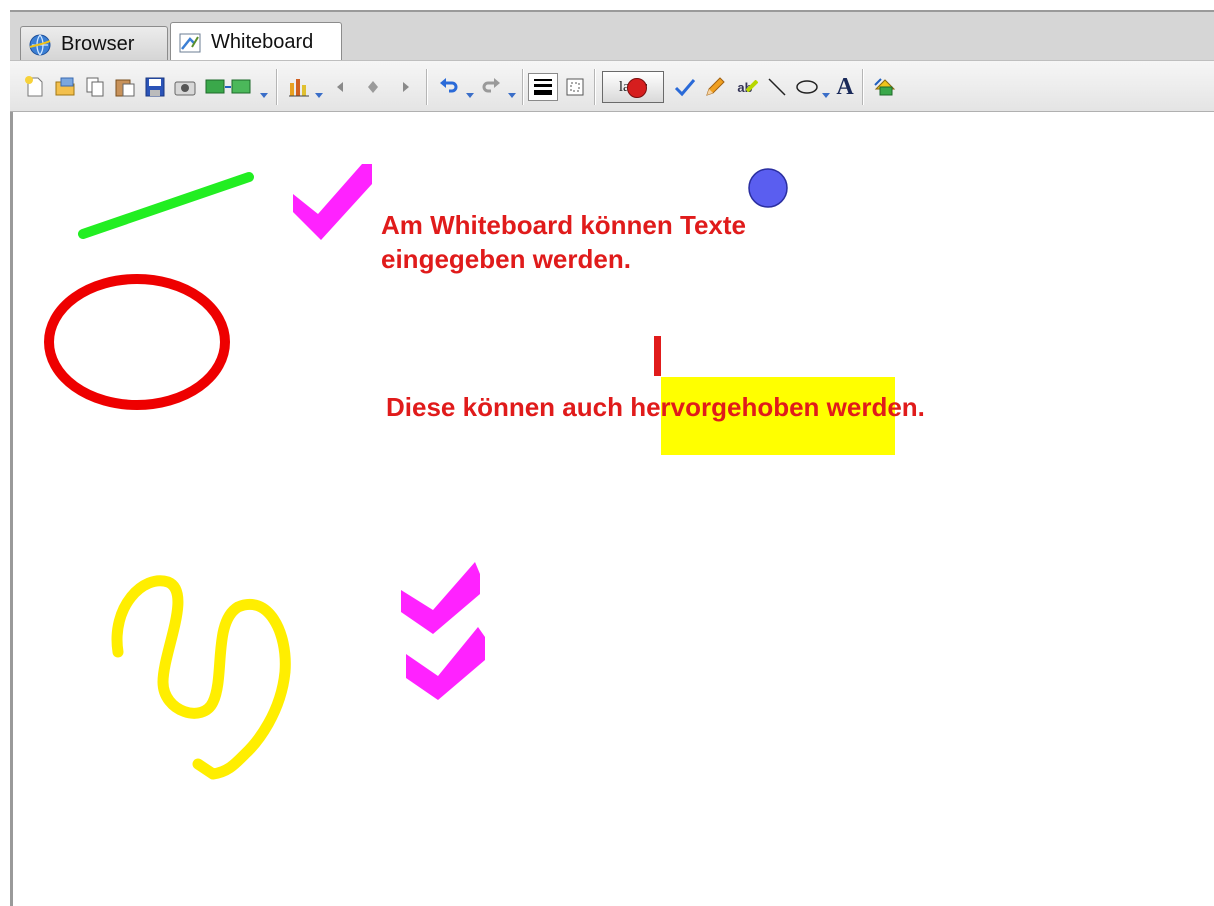  I want to click on whiteboard-text-block-2: Diese können auch hervorgehoben werden., so click(655, 407).